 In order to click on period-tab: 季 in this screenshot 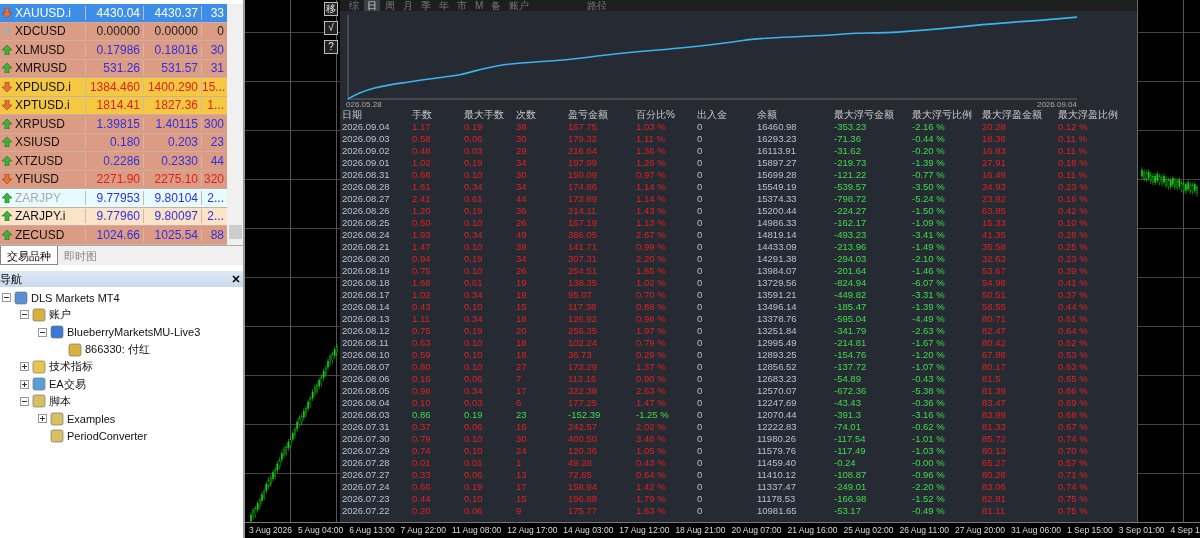, I will do `click(426, 5)`.